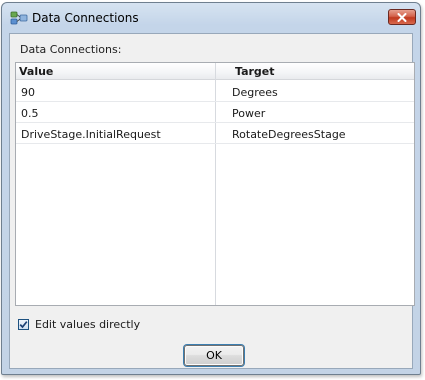 Image resolution: width=425 pixels, height=380 pixels. What do you see at coordinates (91, 134) in the screenshot?
I see `cell-value: DriveStage.InitialRequest` at bounding box center [91, 134].